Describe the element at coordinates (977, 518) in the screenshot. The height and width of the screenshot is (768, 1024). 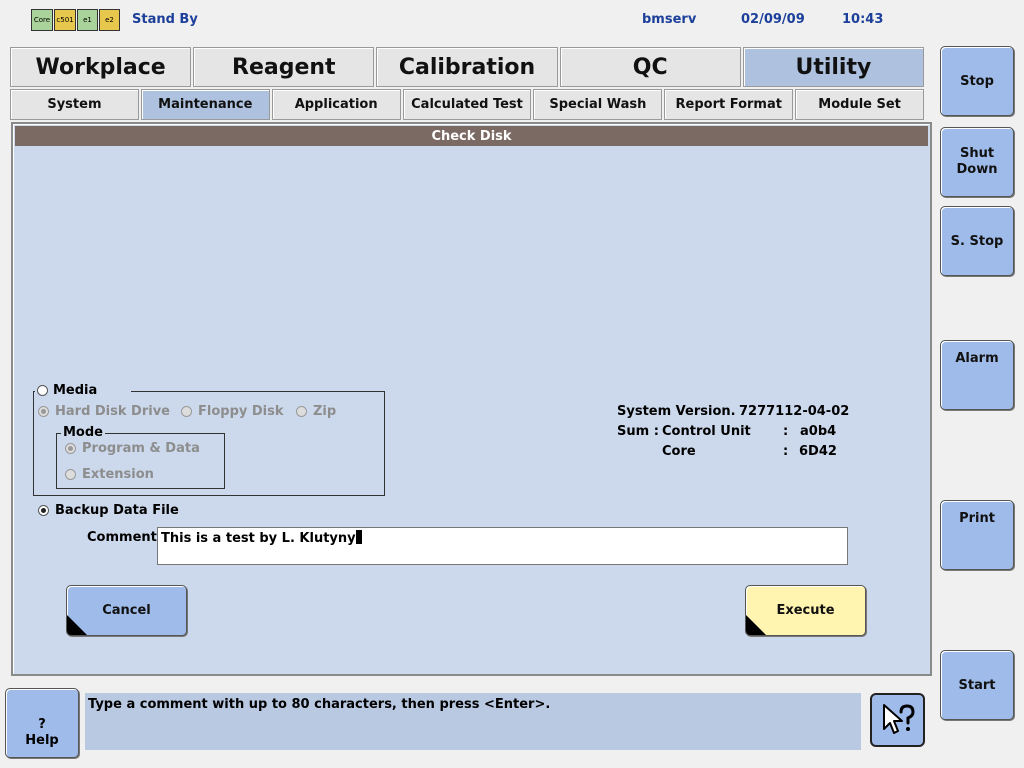
I see `print-button-label: Print` at that location.